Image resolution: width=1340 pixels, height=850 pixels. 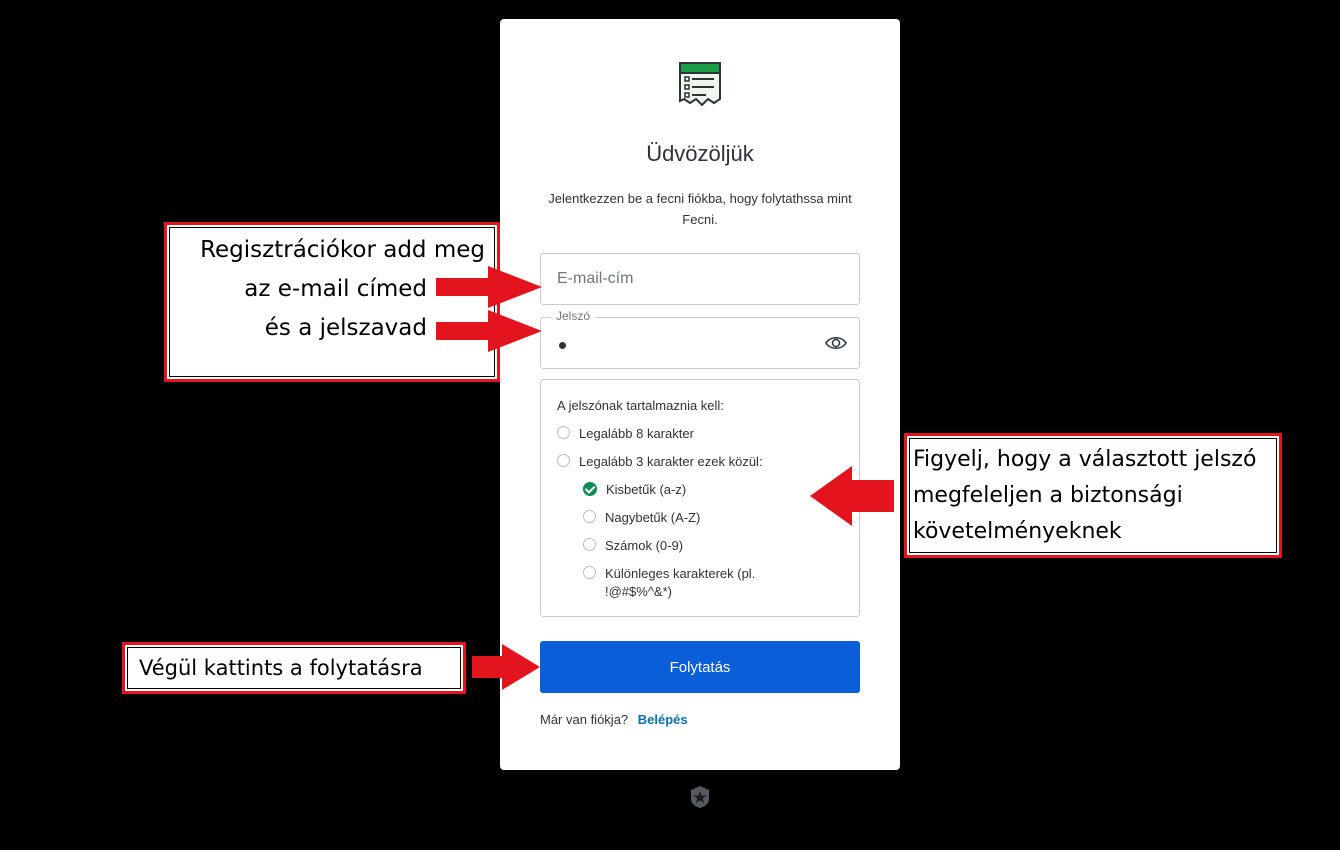 I want to click on check-circle-icon, so click(x=590, y=489).